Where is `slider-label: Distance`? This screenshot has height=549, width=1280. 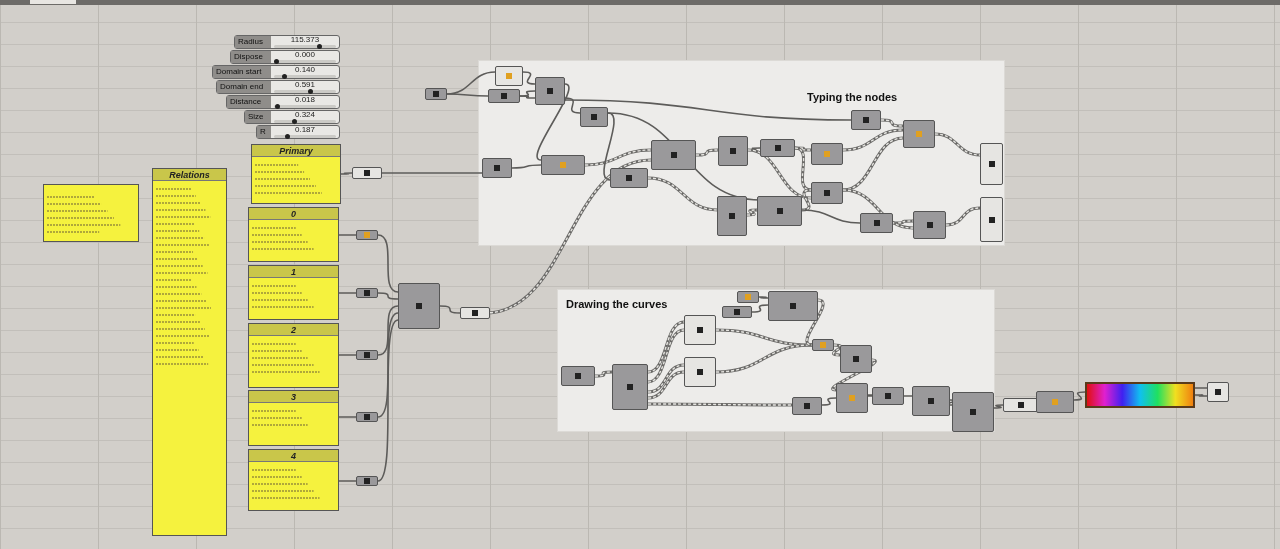 slider-label: Distance is located at coordinates (249, 102).